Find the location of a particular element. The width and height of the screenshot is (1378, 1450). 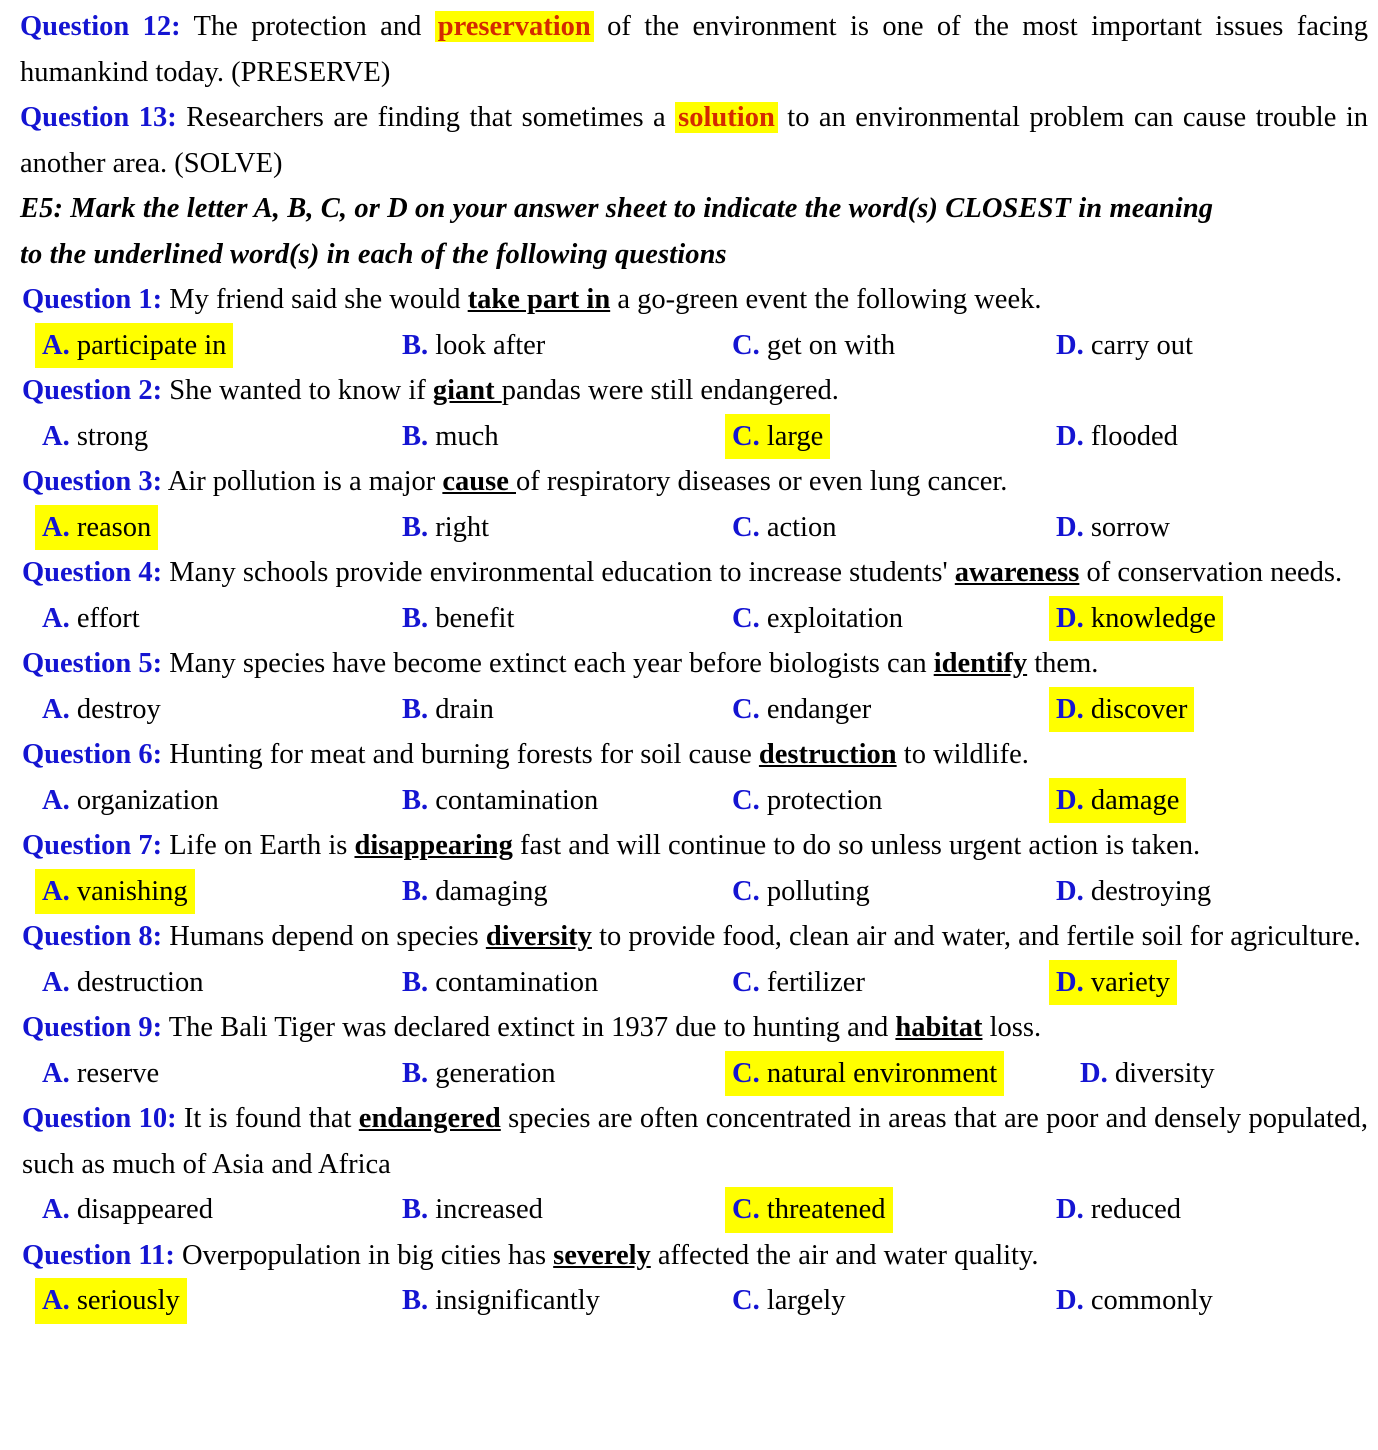

question-label: Question 9: is located at coordinates (92, 1027).